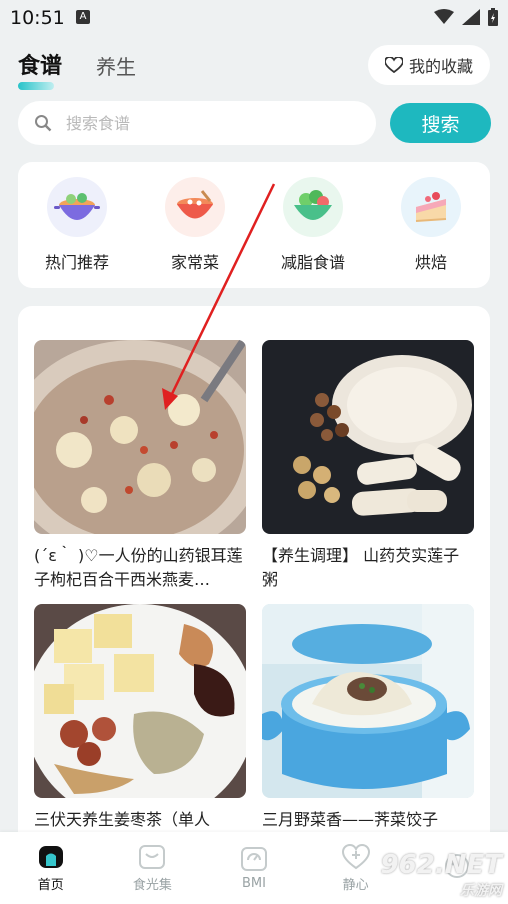  I want to click on search-icon, so click(43, 123).